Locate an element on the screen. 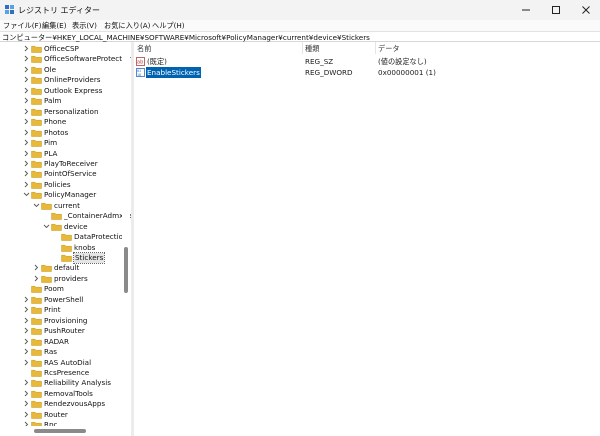 The height and width of the screenshot is (436, 600). menu-file: ファイル(F) is located at coordinates (22, 26).